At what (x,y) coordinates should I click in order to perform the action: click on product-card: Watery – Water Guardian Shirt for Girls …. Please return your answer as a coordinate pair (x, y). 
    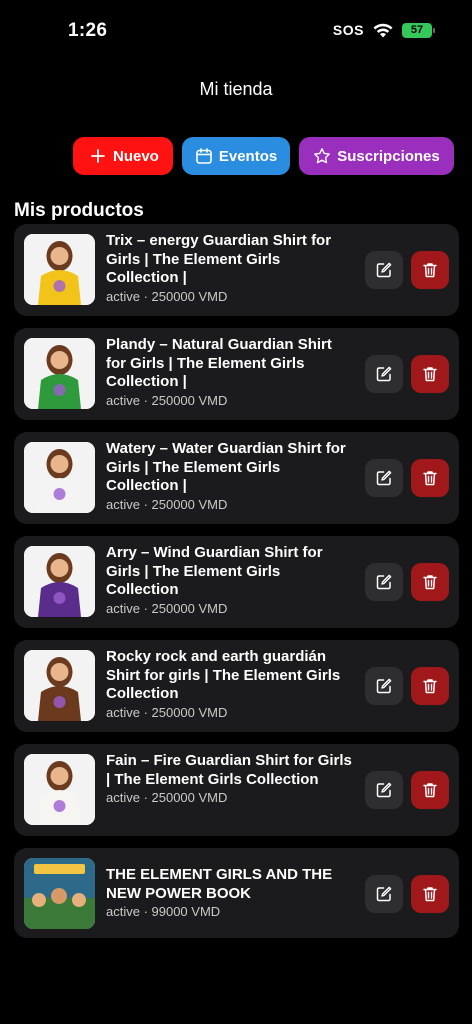
    Looking at the image, I should click on (236, 478).